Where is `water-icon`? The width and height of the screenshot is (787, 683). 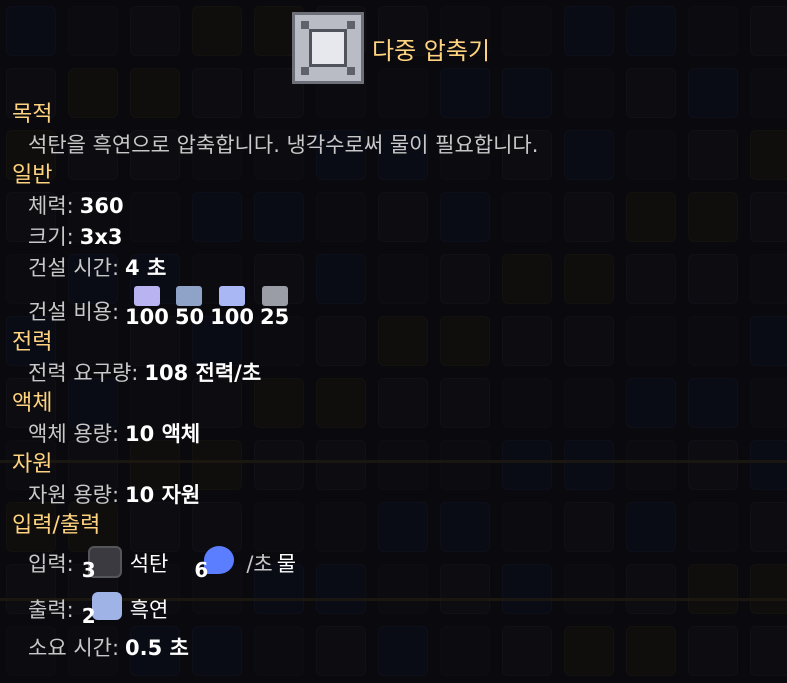 water-icon is located at coordinates (219, 560).